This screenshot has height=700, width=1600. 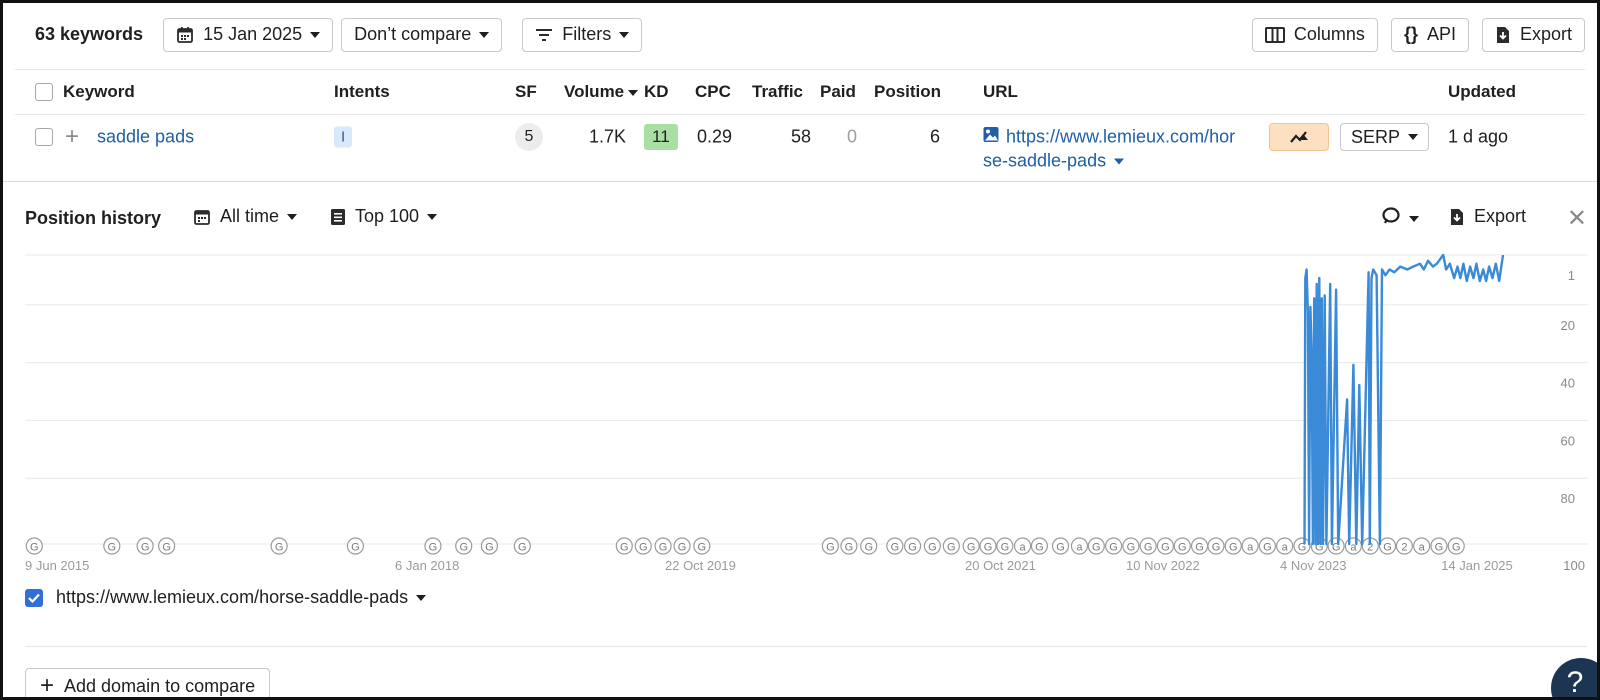 What do you see at coordinates (1574, 565) in the screenshot?
I see `y-tick-label: 100` at bounding box center [1574, 565].